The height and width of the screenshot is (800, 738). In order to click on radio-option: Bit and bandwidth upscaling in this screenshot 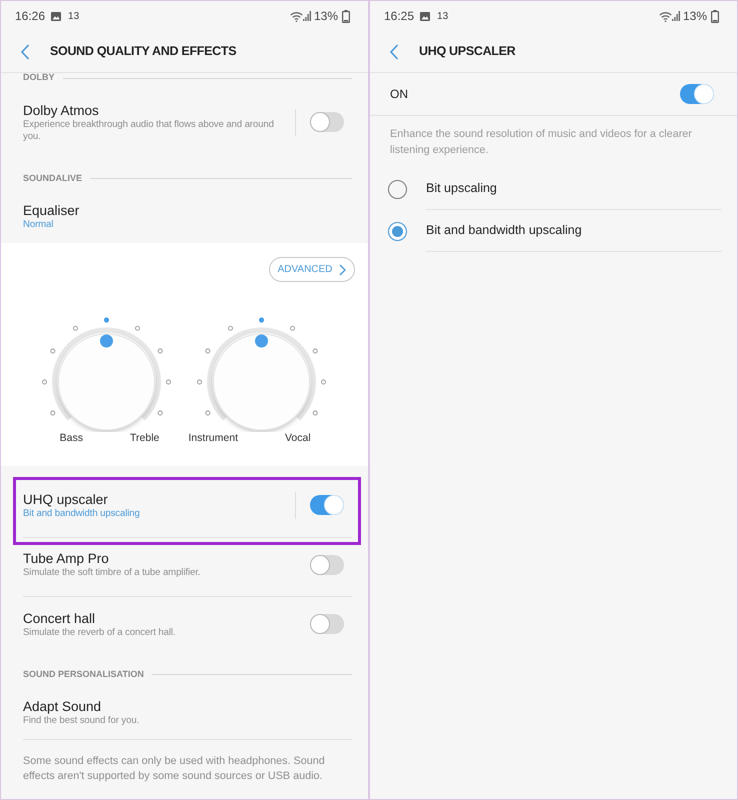, I will do `click(553, 231)`.